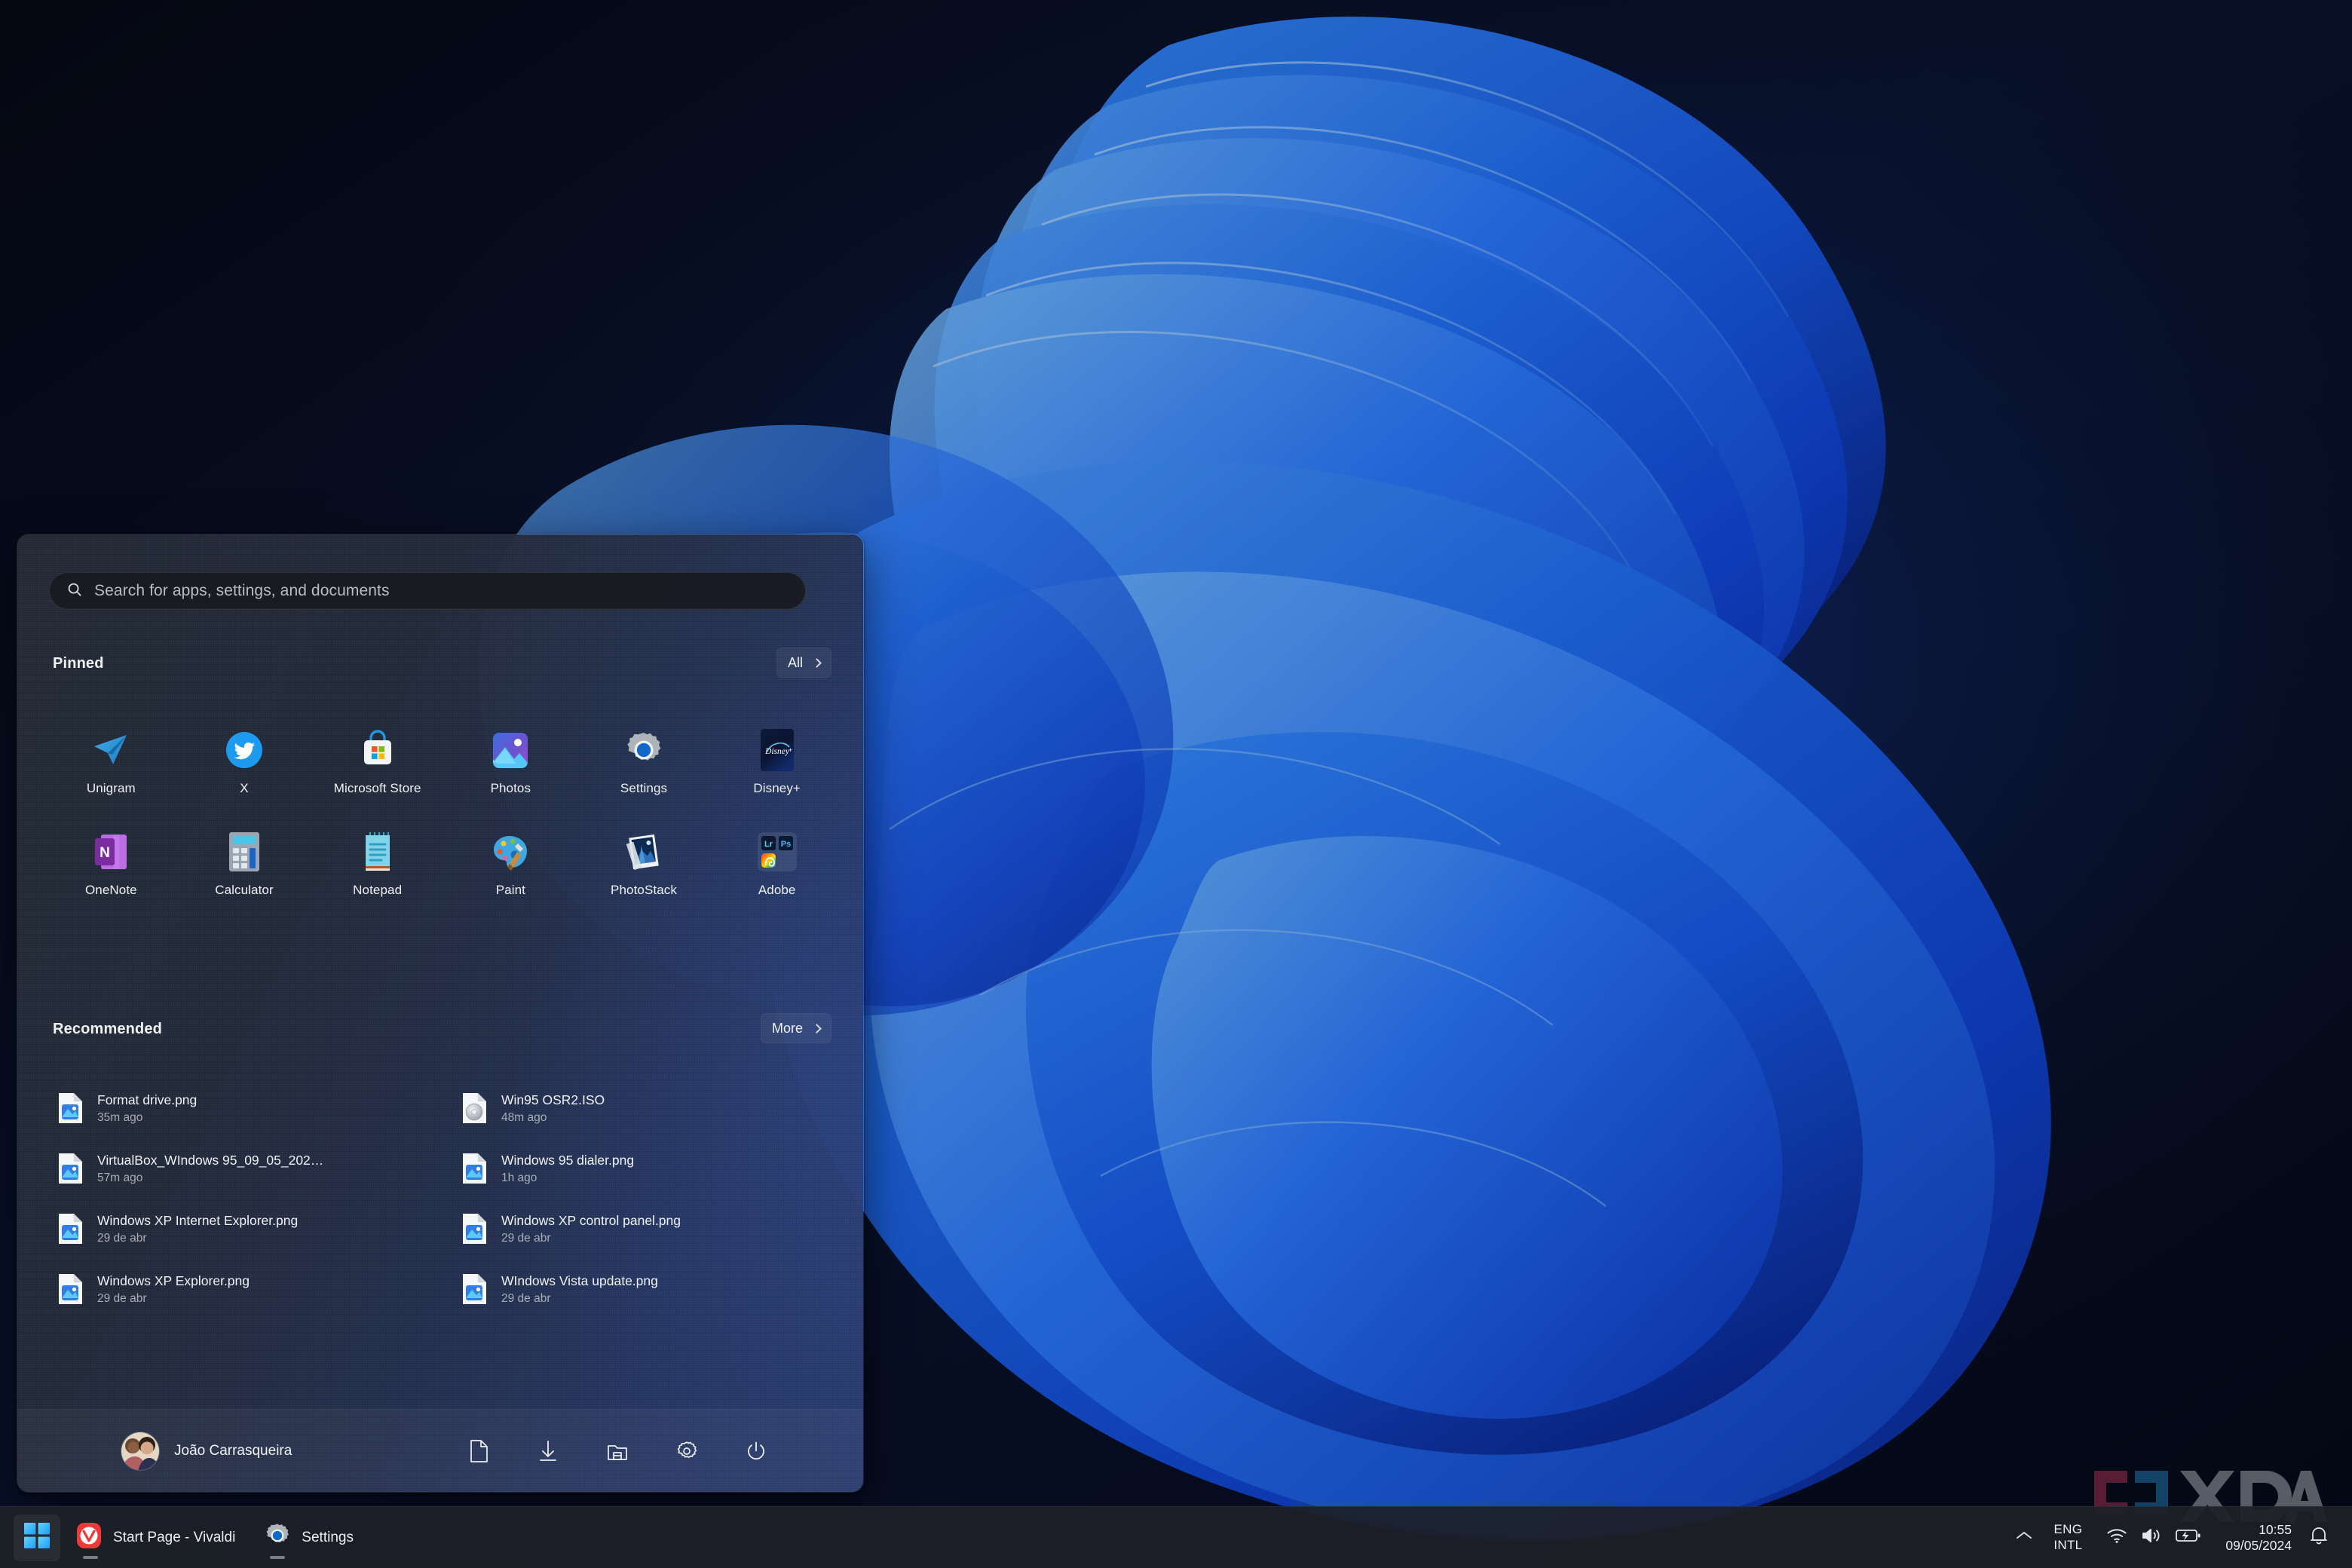 This screenshot has width=2352, height=1568. I want to click on pinned-app-adobe-folder: Lr Ps Adobe, so click(777, 864).